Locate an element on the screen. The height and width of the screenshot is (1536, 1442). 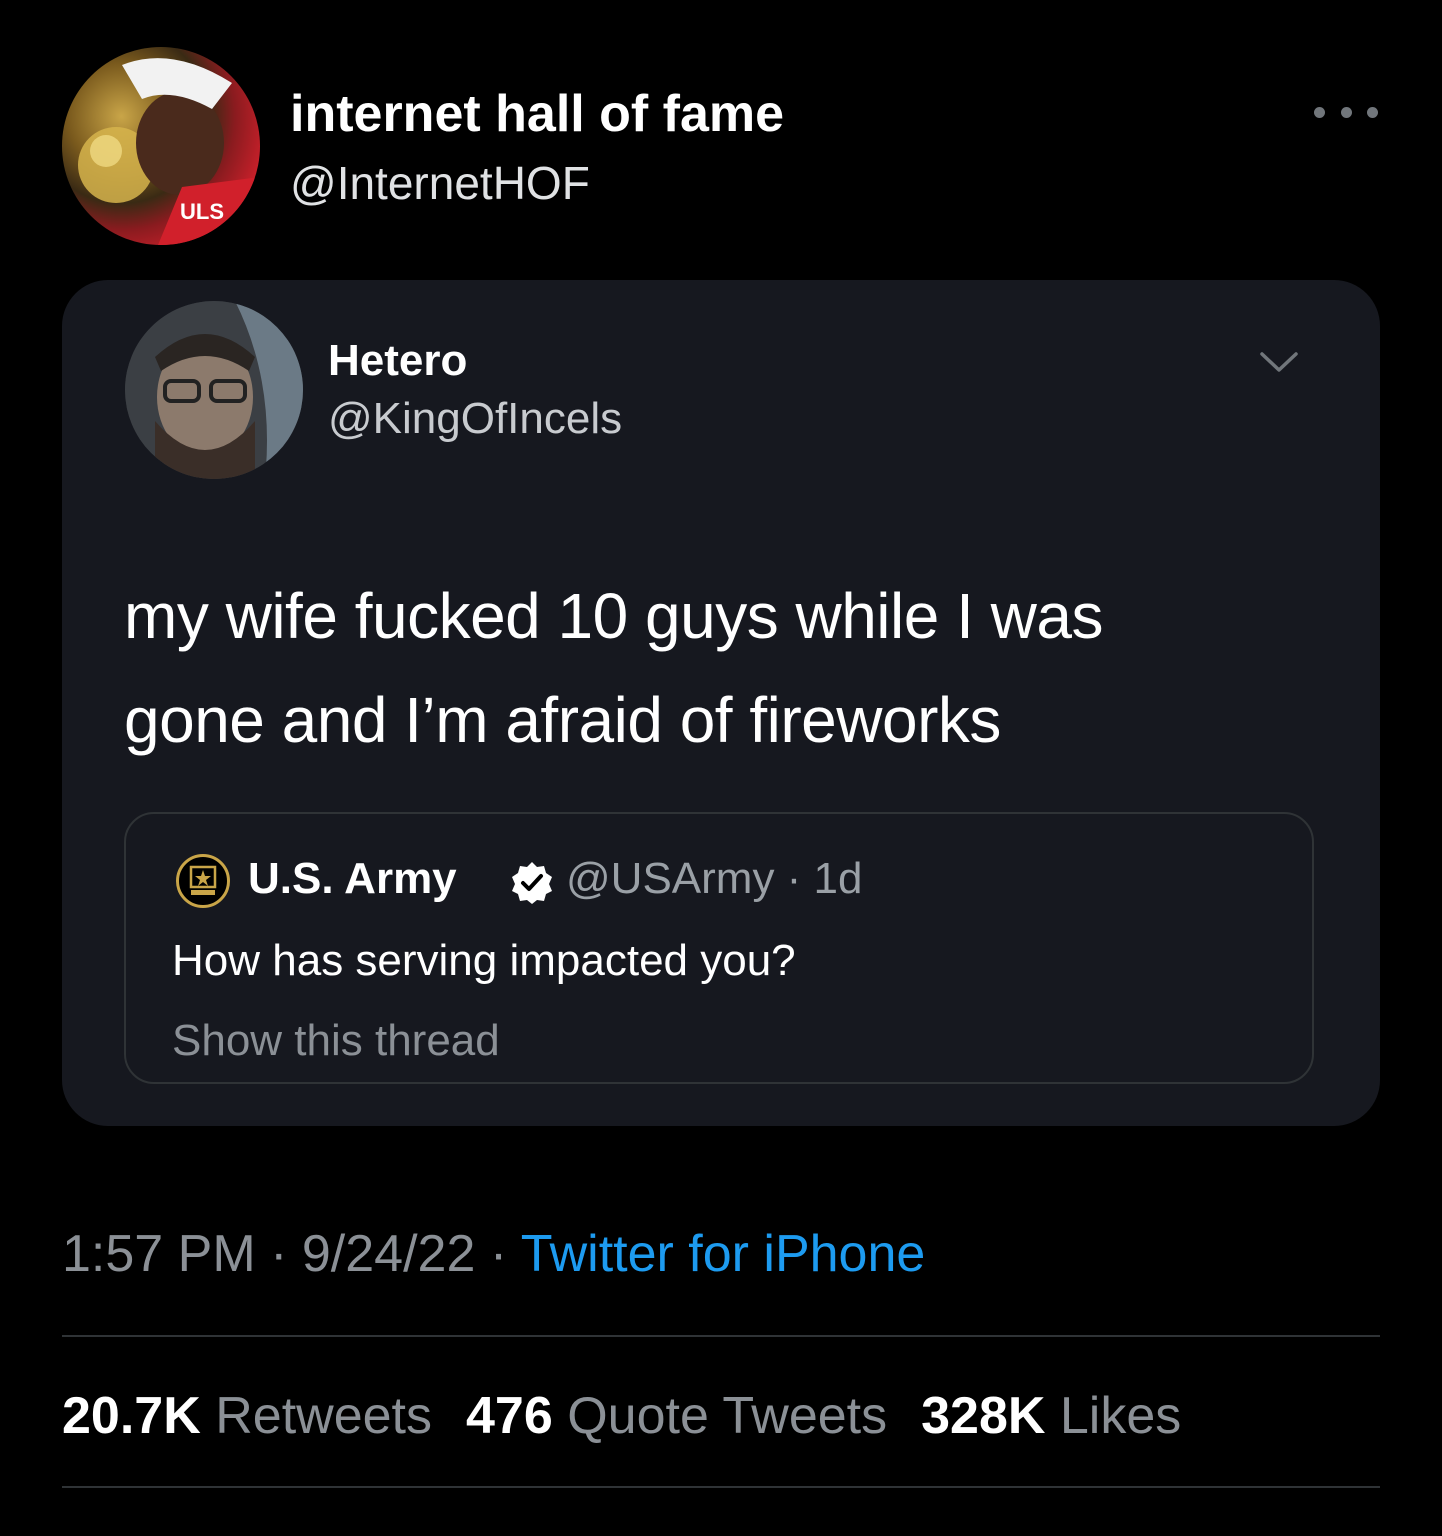
author-handle: @InternetHOF is located at coordinates (440, 183).